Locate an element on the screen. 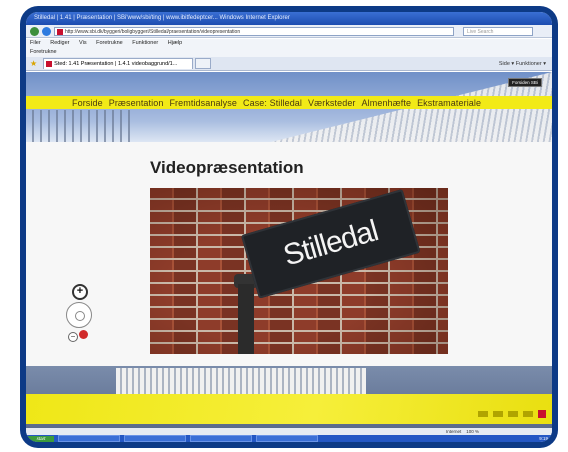 The height and width of the screenshot is (452, 568). new-tab-button is located at coordinates (203, 63).